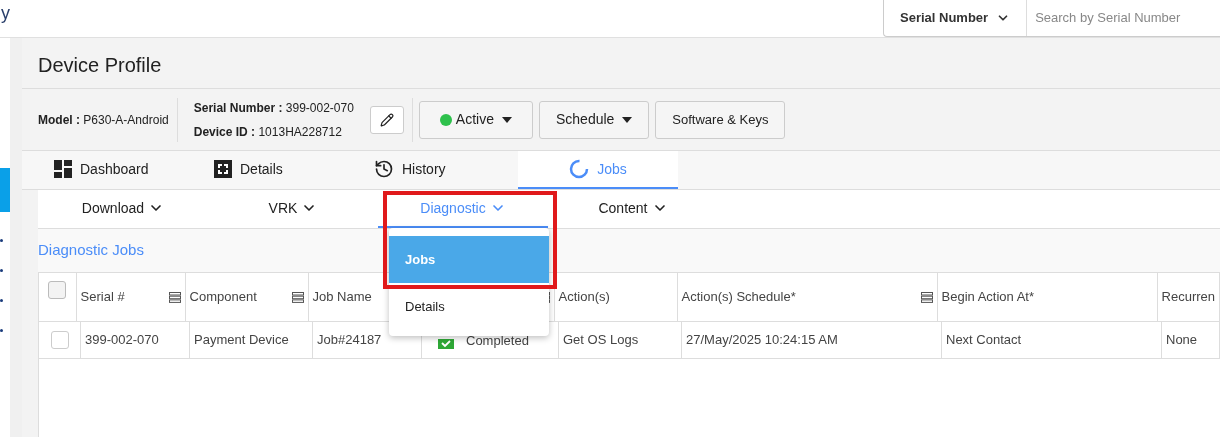 The width and height of the screenshot is (1220, 437). Describe the element at coordinates (720, 119) in the screenshot. I see `software-keys-button: Software & Keys` at that location.